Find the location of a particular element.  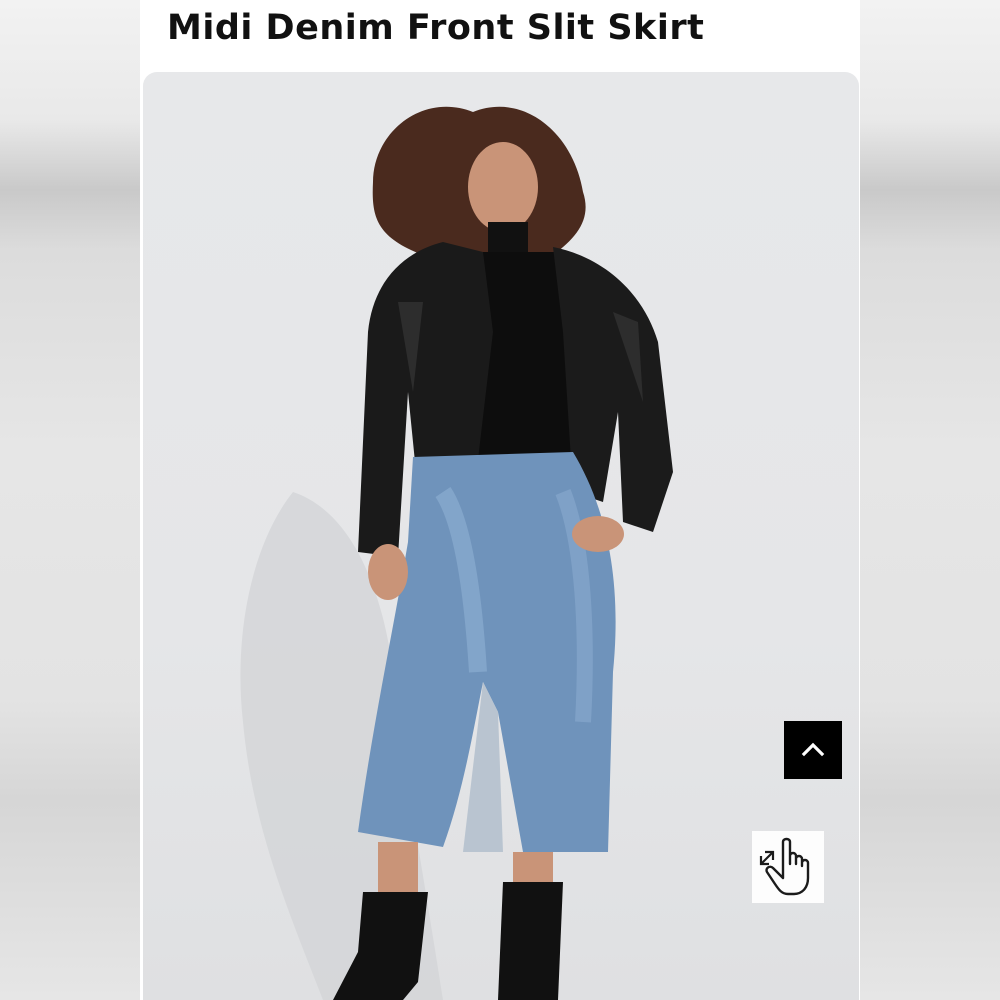

right-blurred-backdrop is located at coordinates (930, 500).